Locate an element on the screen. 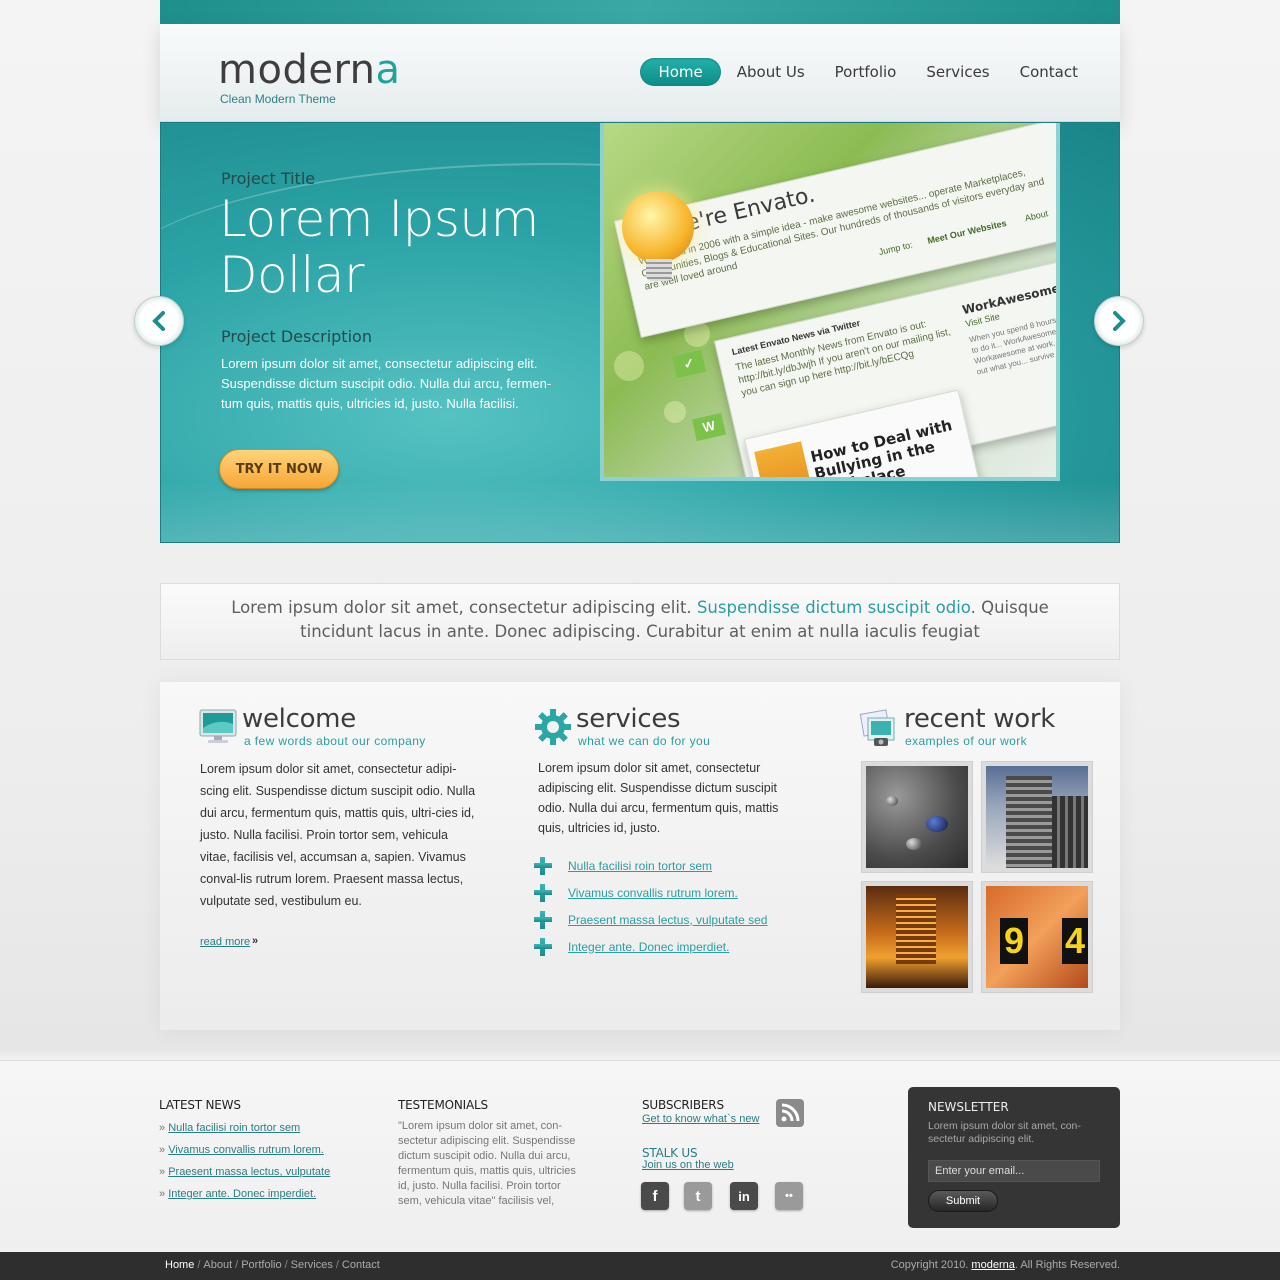 The width and height of the screenshot is (1280, 1280). hero-floor-glow is located at coordinates (640, 512).